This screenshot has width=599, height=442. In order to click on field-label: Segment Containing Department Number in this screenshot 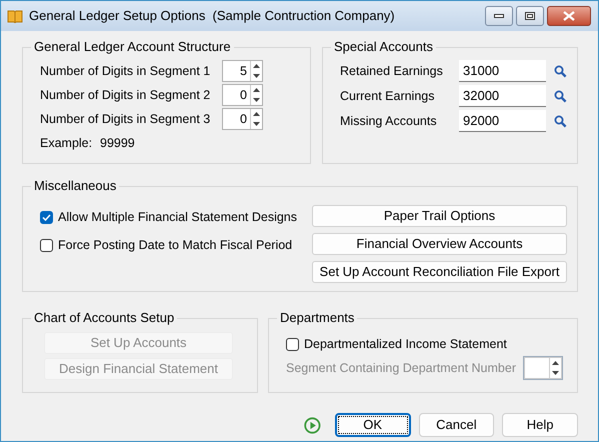, I will do `click(401, 368)`.